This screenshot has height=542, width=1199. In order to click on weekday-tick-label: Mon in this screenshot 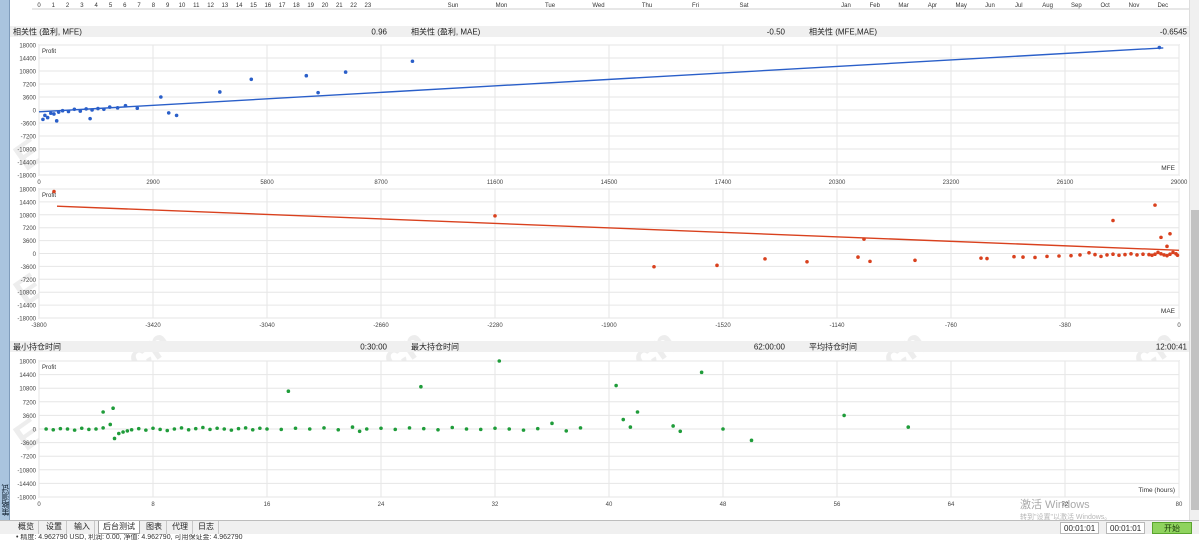, I will do `click(502, 6)`.